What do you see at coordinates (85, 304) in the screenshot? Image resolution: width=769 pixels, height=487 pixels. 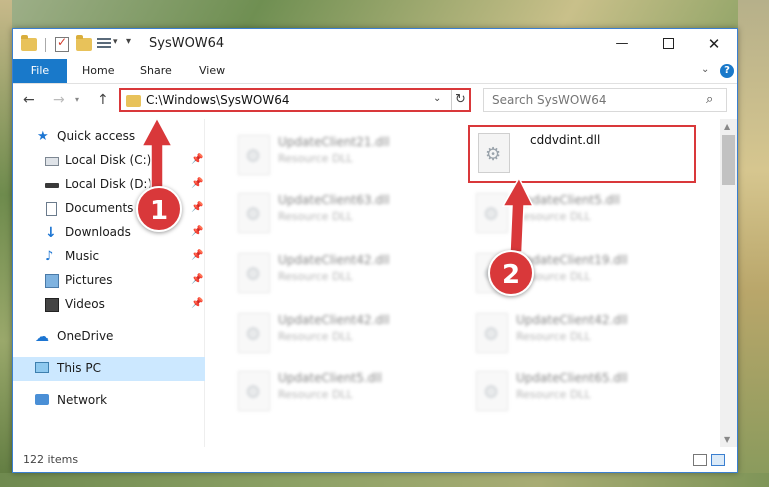 I see `sidebar-item-label: Videos` at bounding box center [85, 304].